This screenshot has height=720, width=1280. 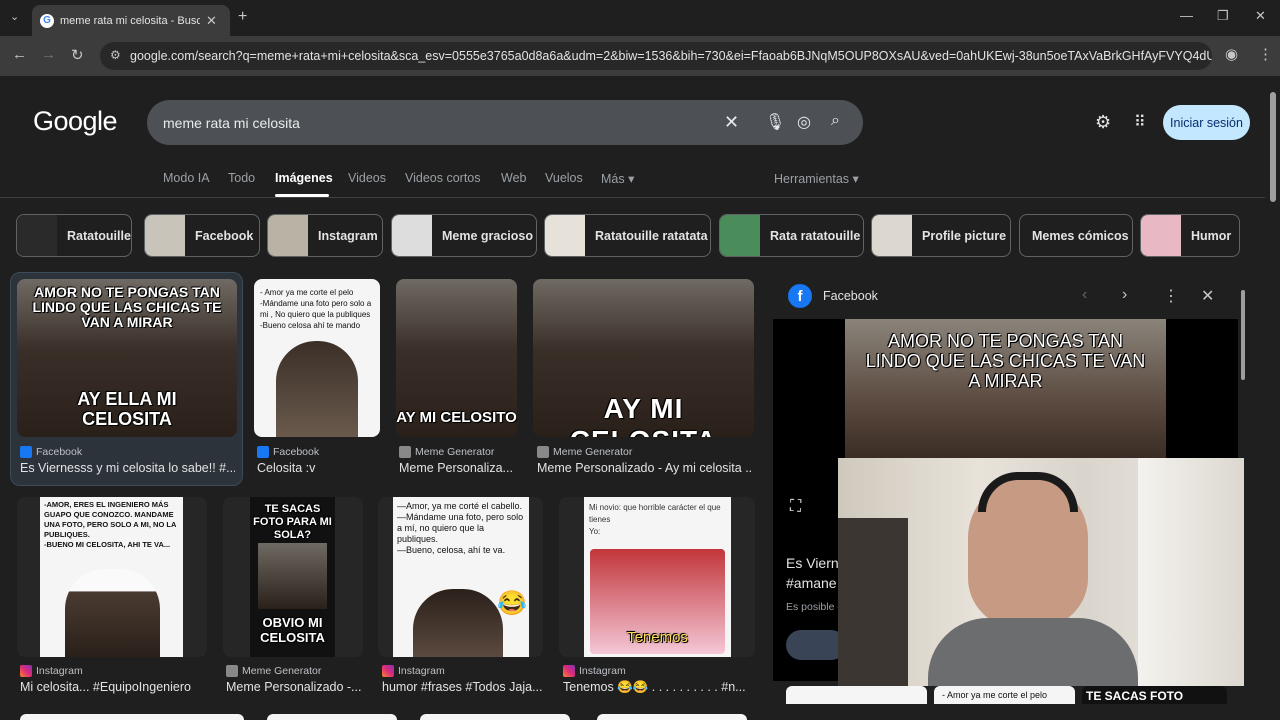 What do you see at coordinates (1124, 295) in the screenshot?
I see `next-icon: ›` at bounding box center [1124, 295].